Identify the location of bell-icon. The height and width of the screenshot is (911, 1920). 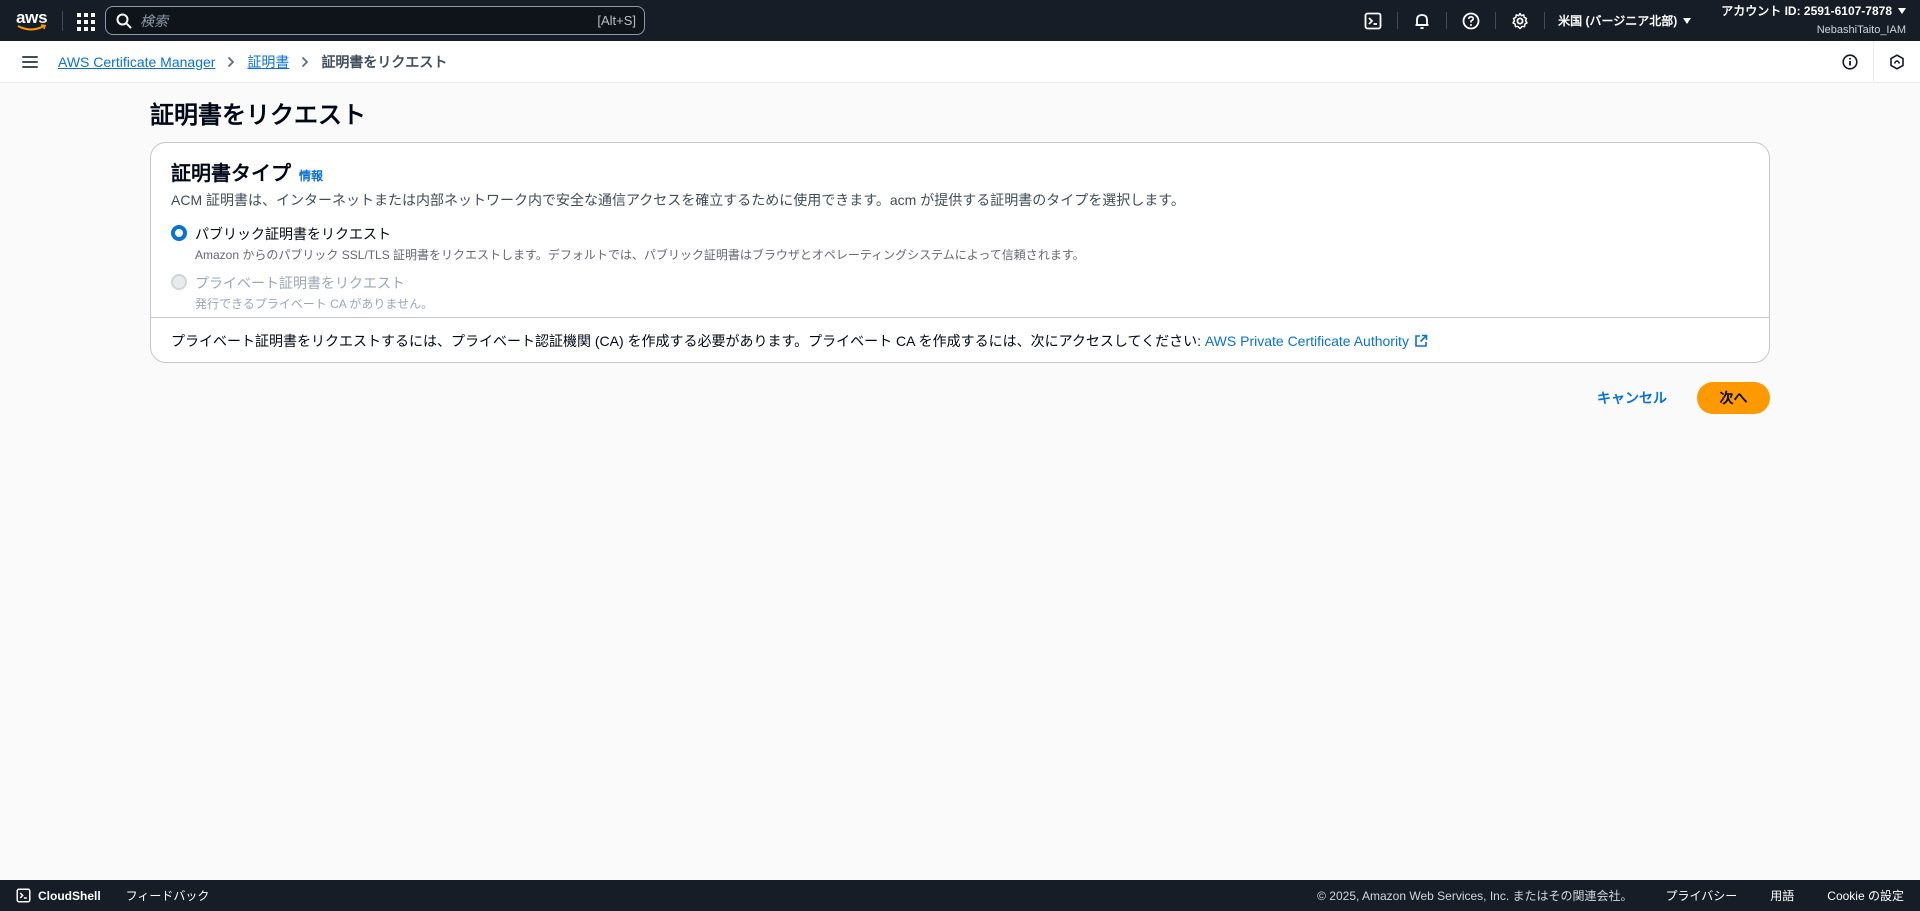
(1422, 21).